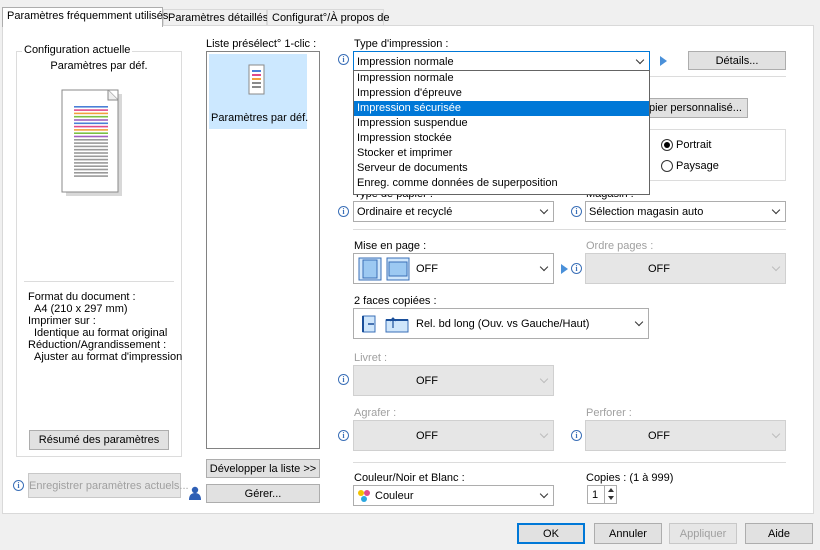  What do you see at coordinates (611, 498) in the screenshot?
I see `arrow-down-icon` at bounding box center [611, 498].